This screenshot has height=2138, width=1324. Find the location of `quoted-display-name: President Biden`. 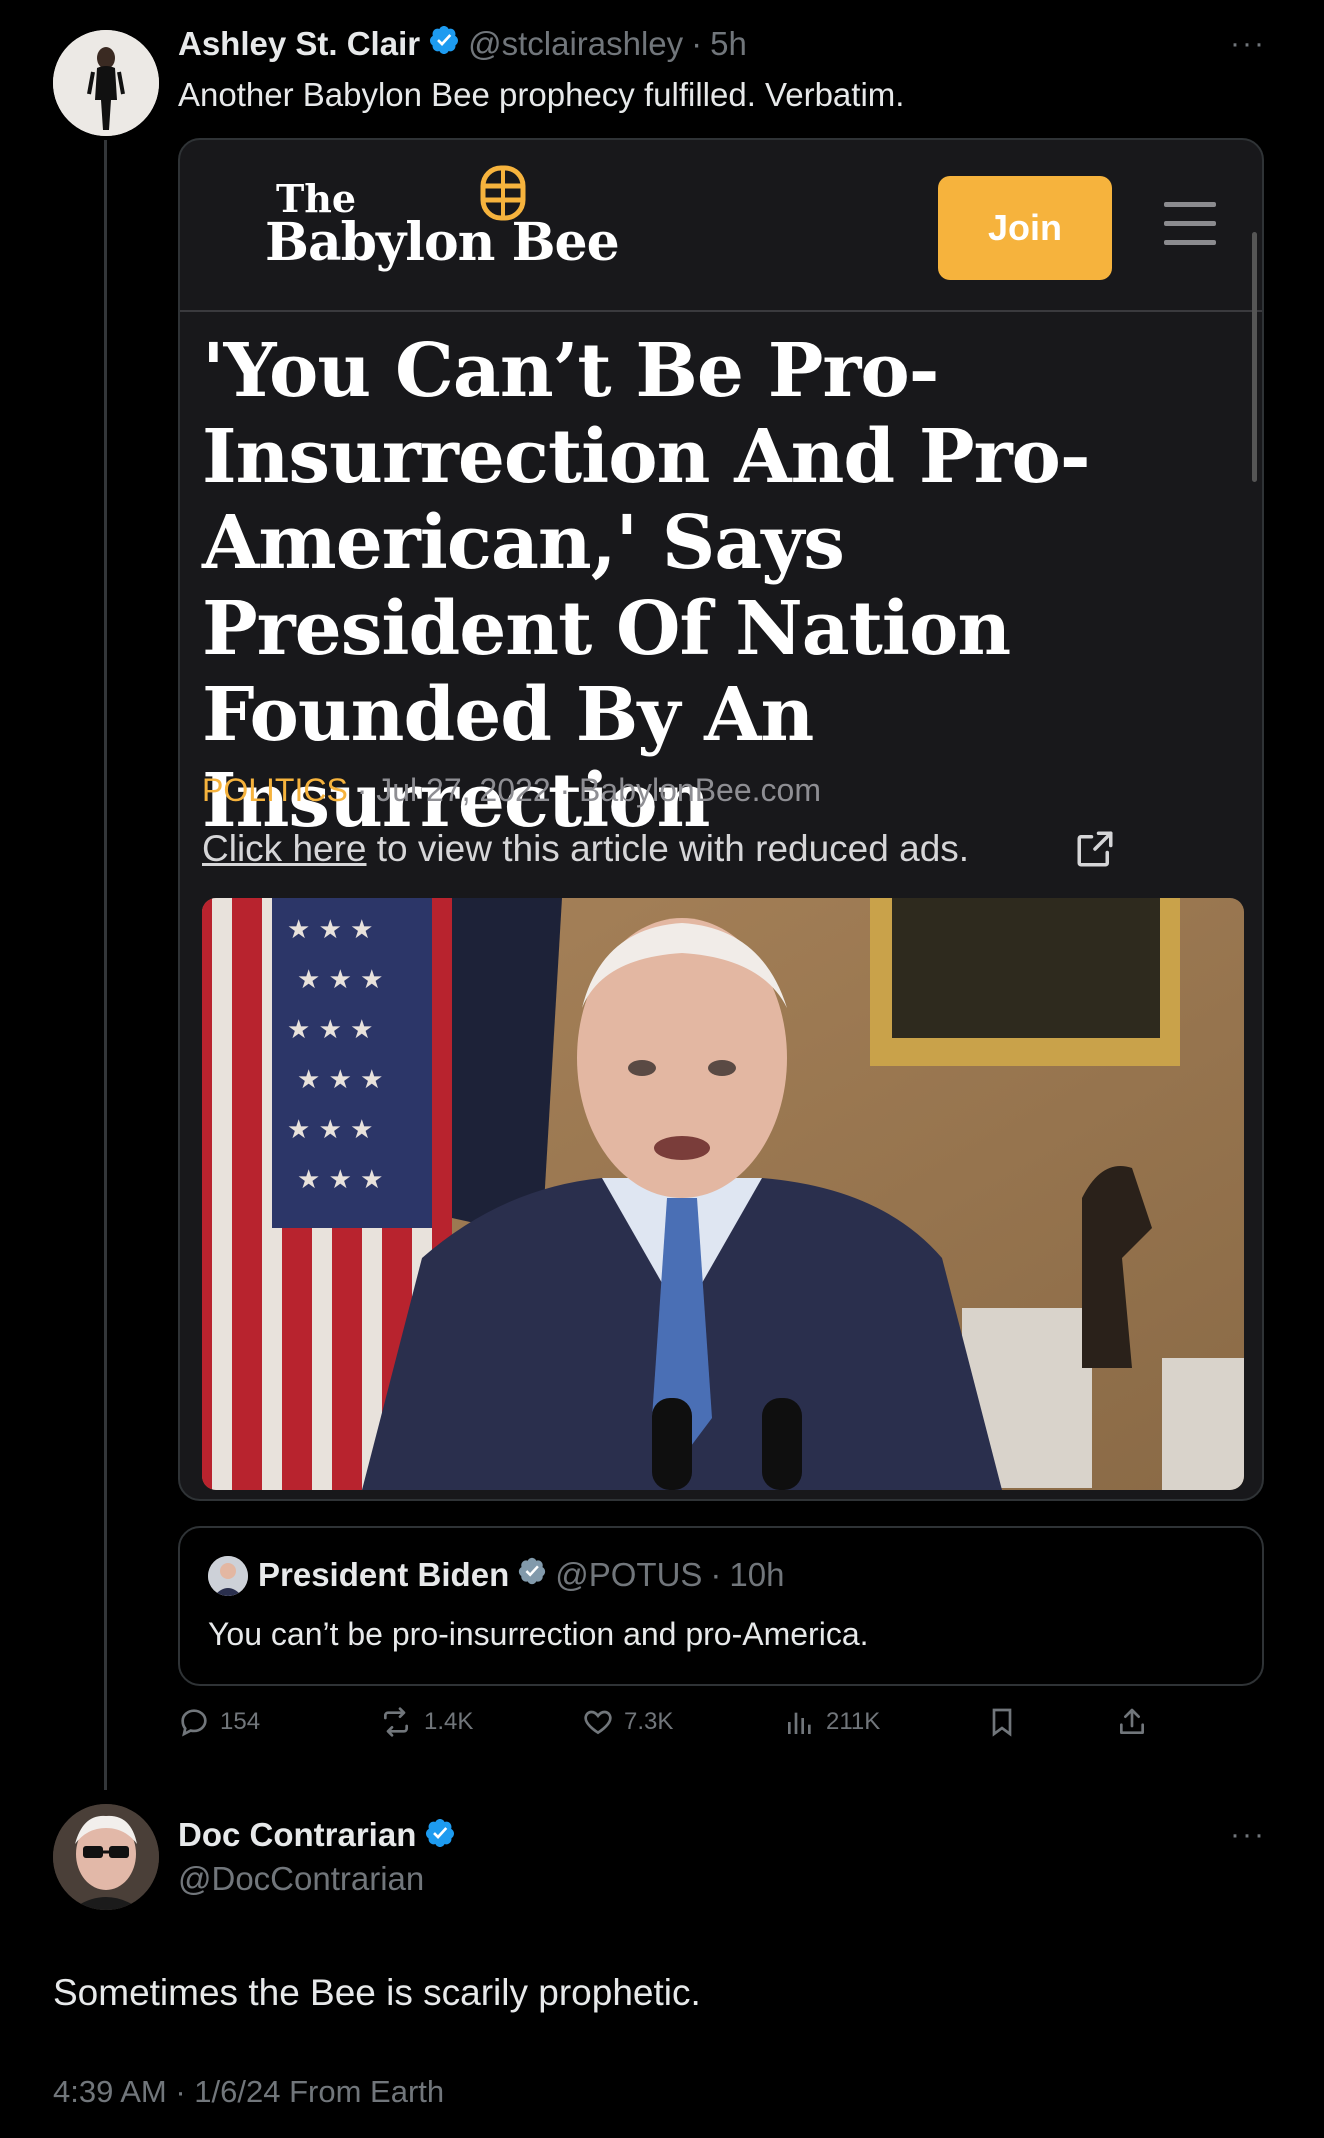

quoted-display-name: President Biden is located at coordinates (383, 1575).